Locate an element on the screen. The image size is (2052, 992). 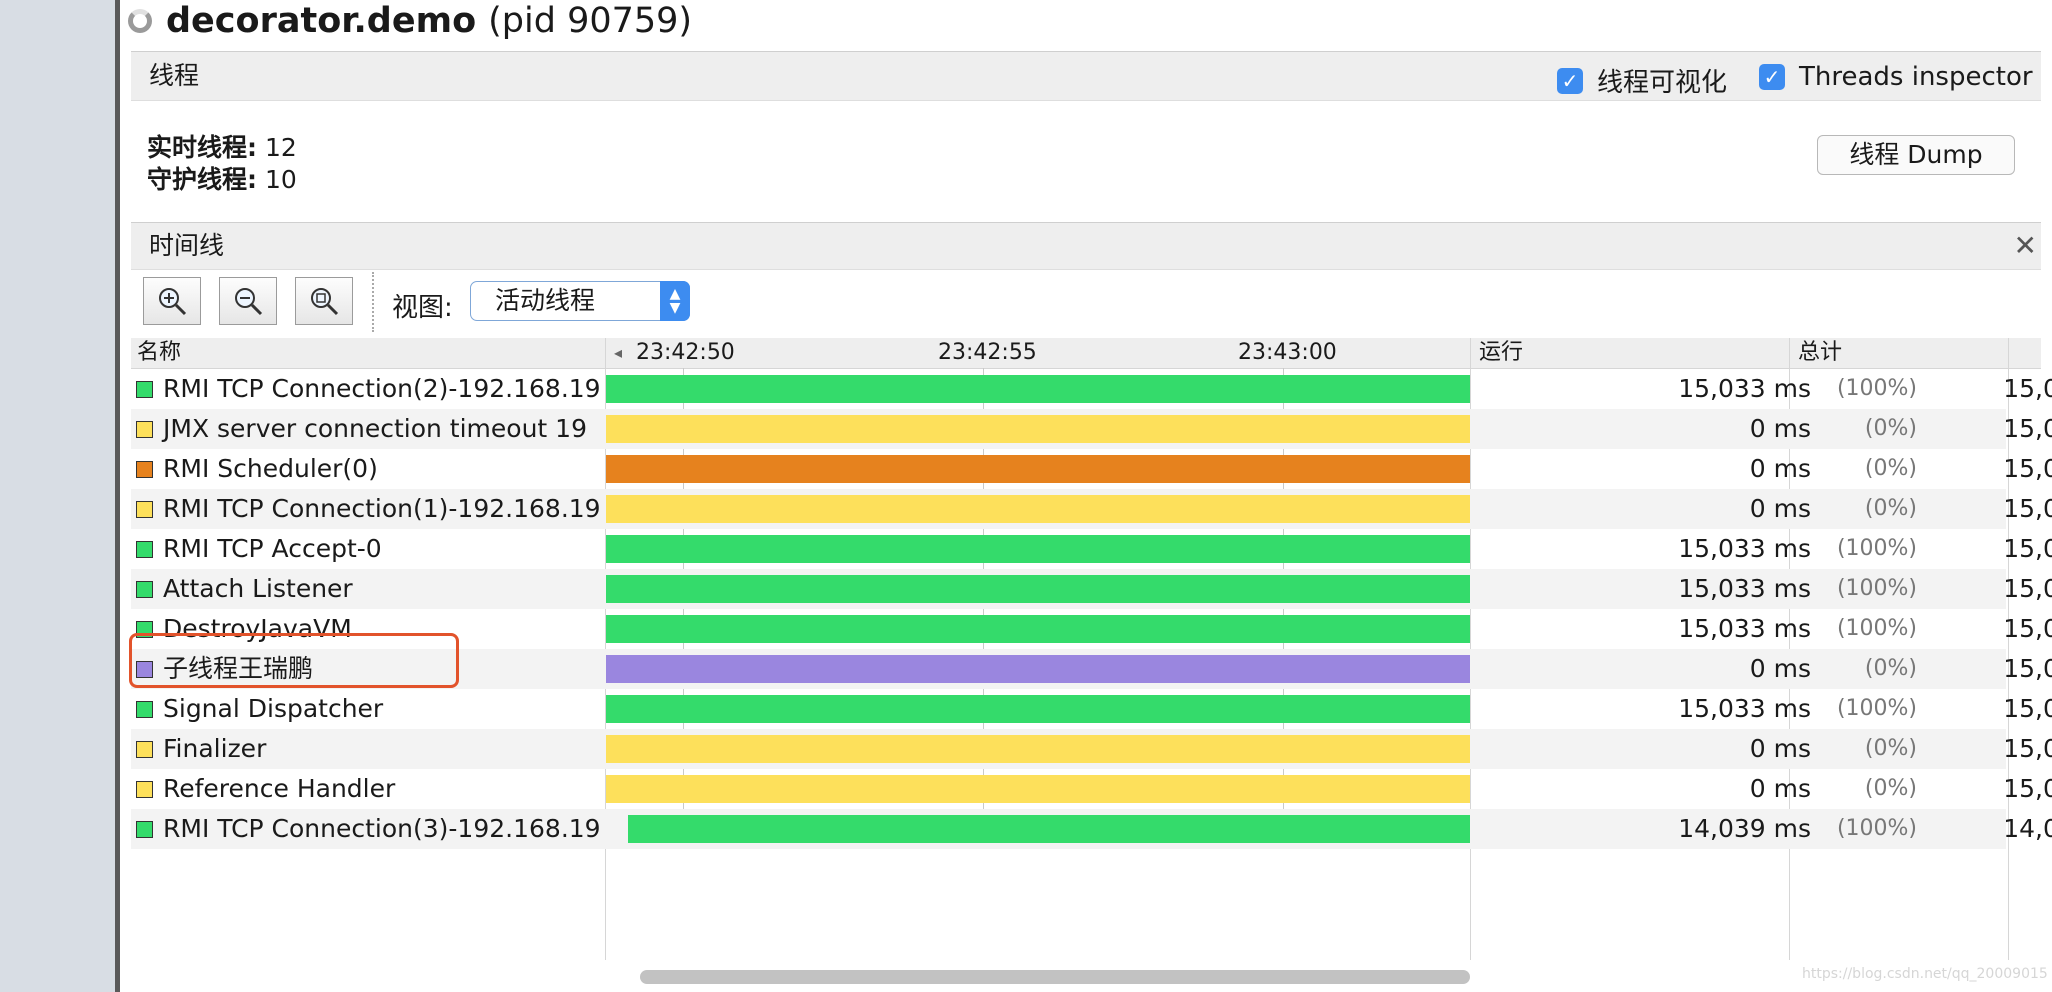
thread-name: RMI Scheduler(0) is located at coordinates (270, 468).